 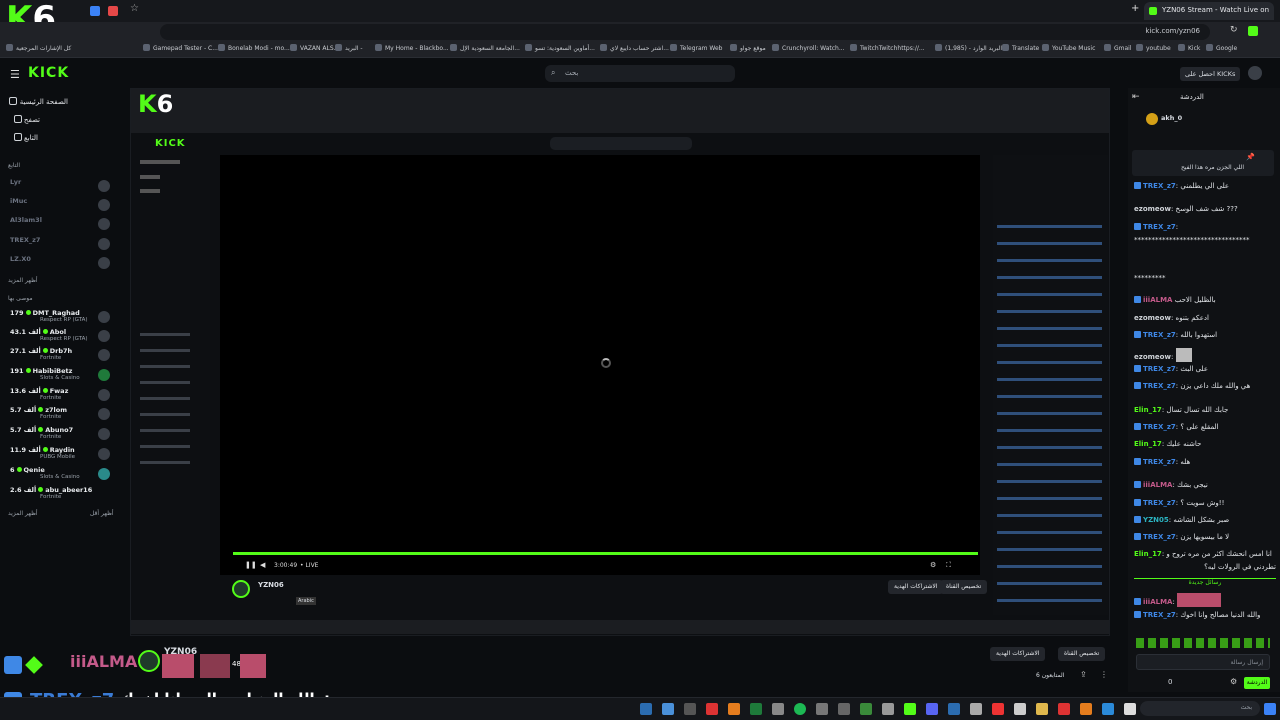 I want to click on new-tab-icon: +, so click(x=1135, y=8).